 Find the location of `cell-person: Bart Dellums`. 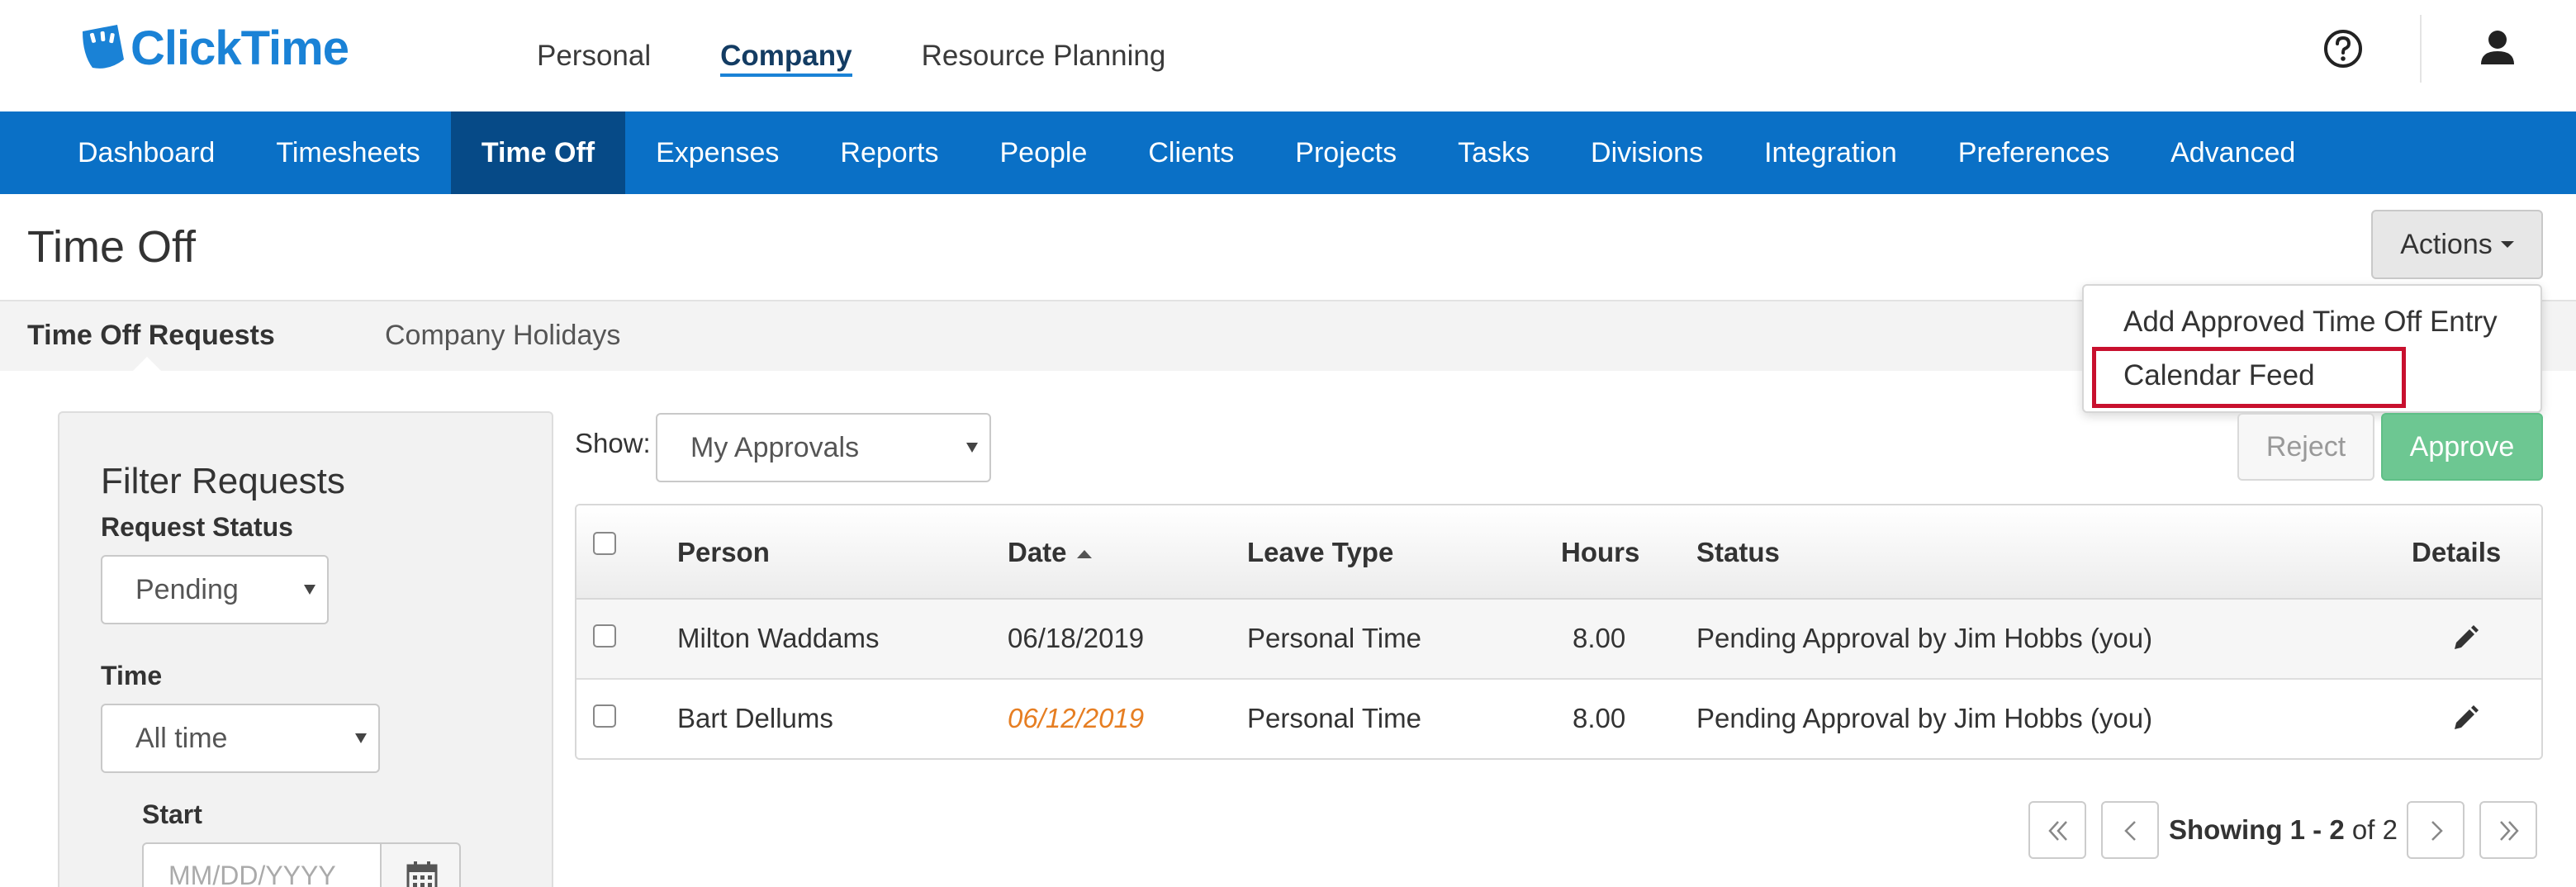

cell-person: Bart Dellums is located at coordinates (755, 718).